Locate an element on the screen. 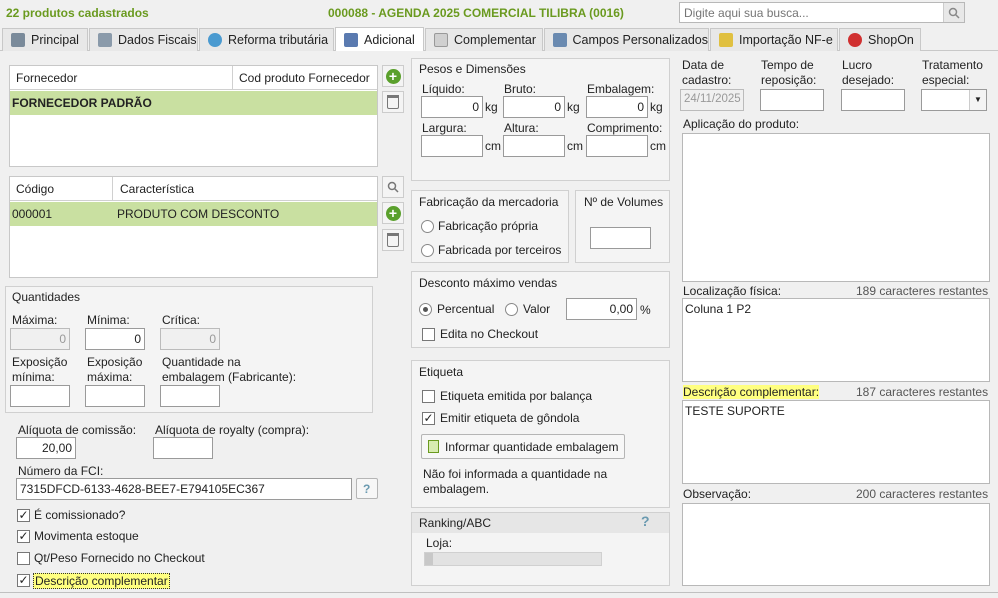  location-textarea: Coluna 1 P2 is located at coordinates (836, 340).